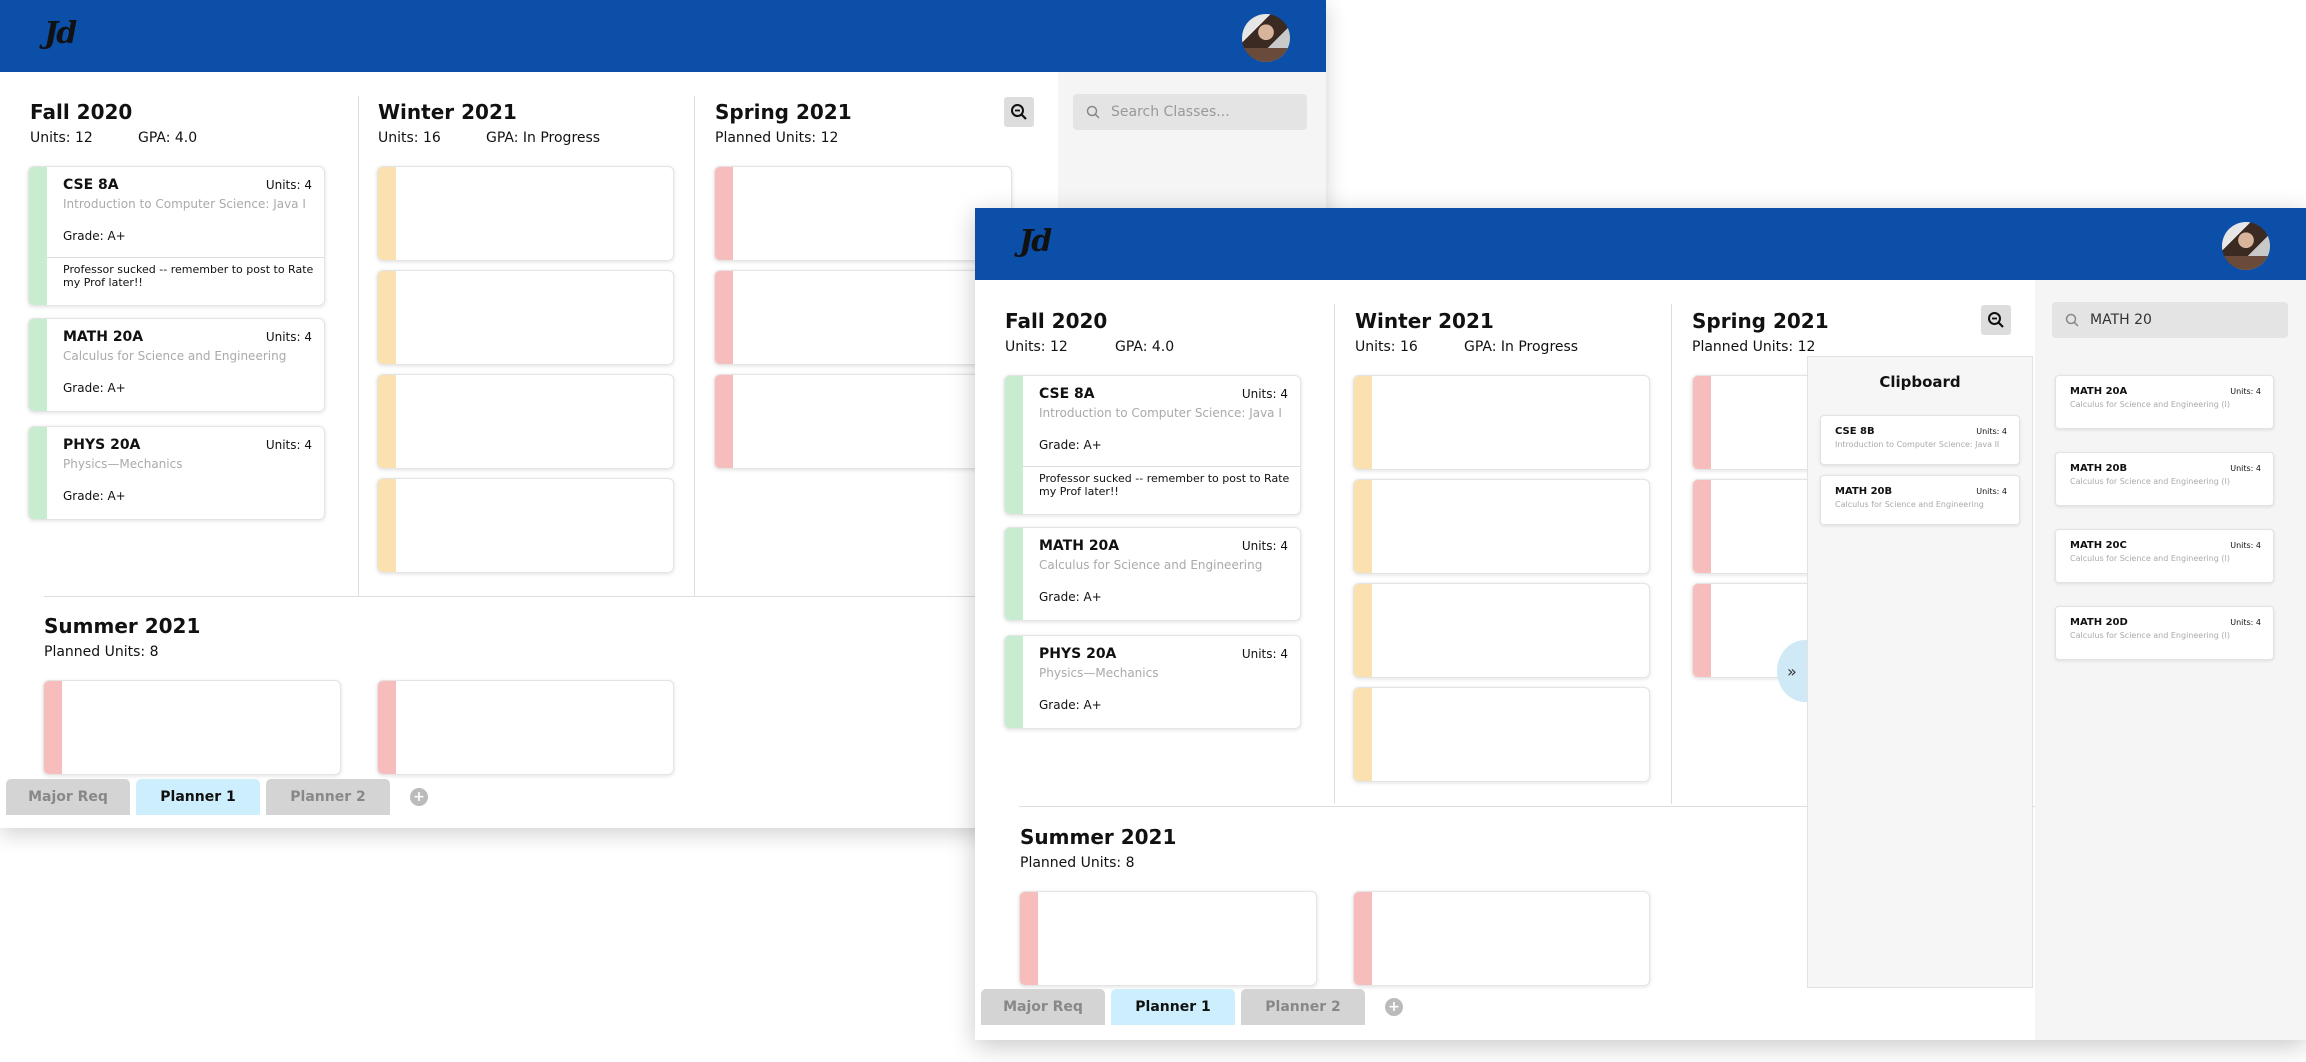 The height and width of the screenshot is (1062, 2306). What do you see at coordinates (783, 112) in the screenshot?
I see `semester-title-spring: Spring 2021` at bounding box center [783, 112].